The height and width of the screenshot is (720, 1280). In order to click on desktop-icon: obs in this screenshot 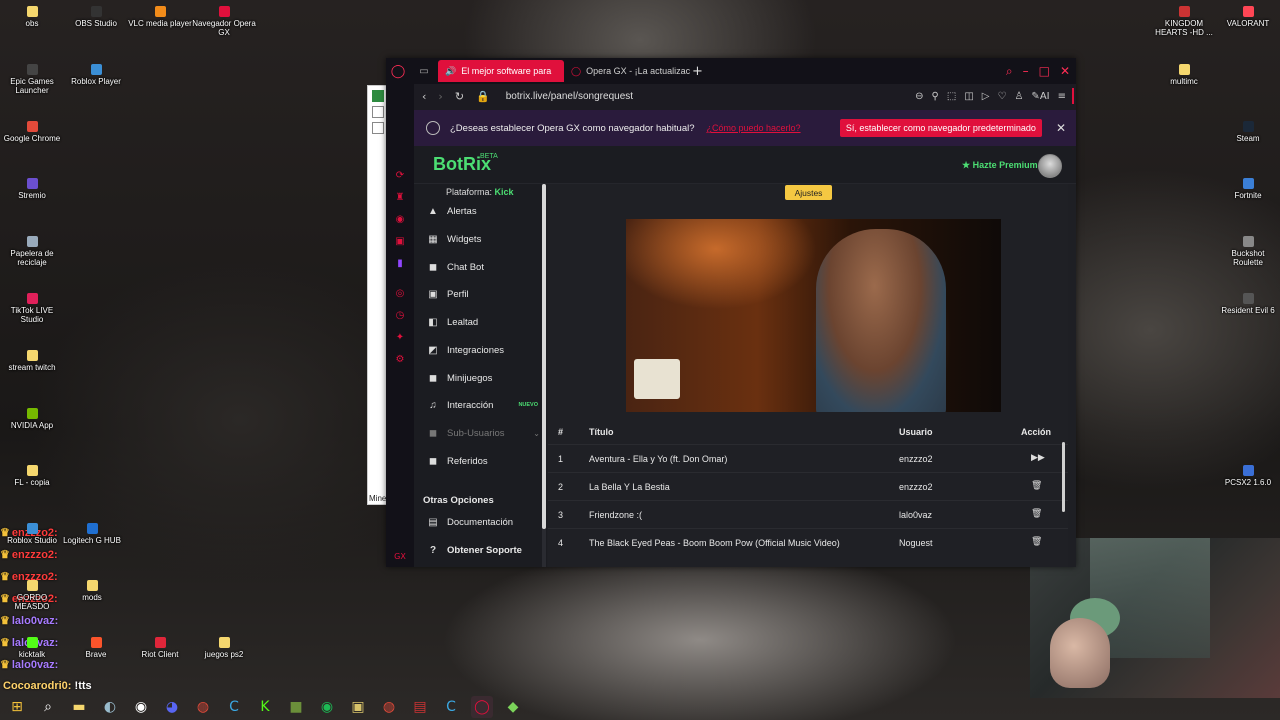, I will do `click(32, 17)`.